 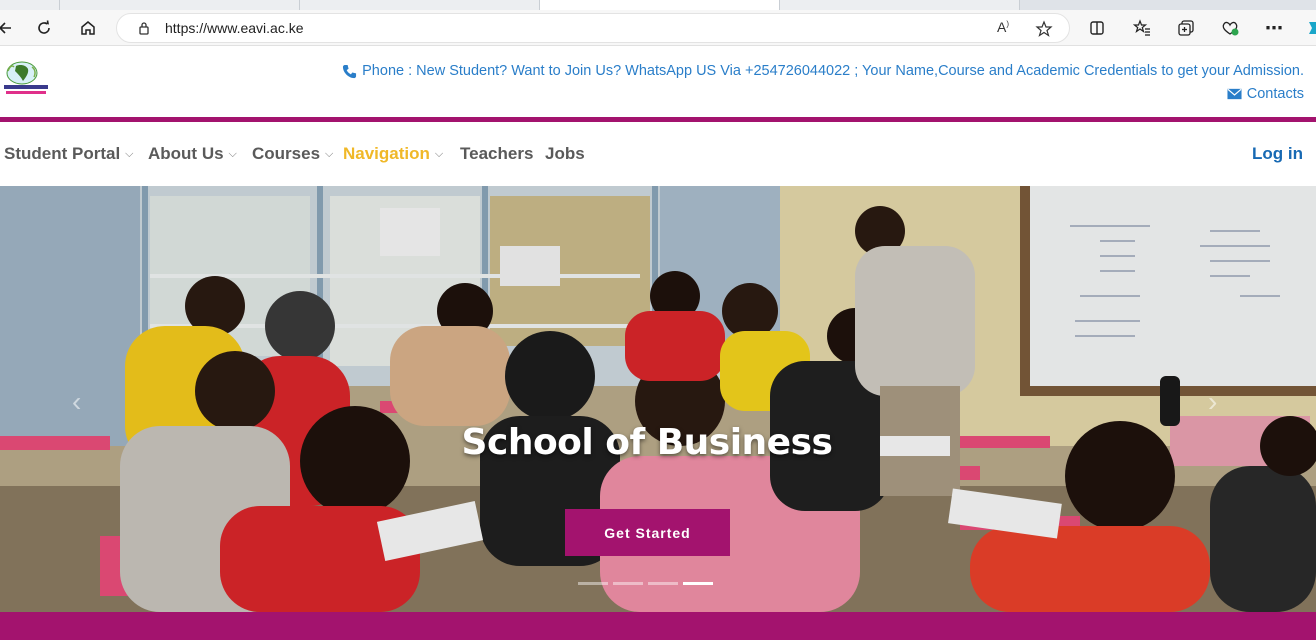 I want to click on footer-bar, so click(x=658, y=626).